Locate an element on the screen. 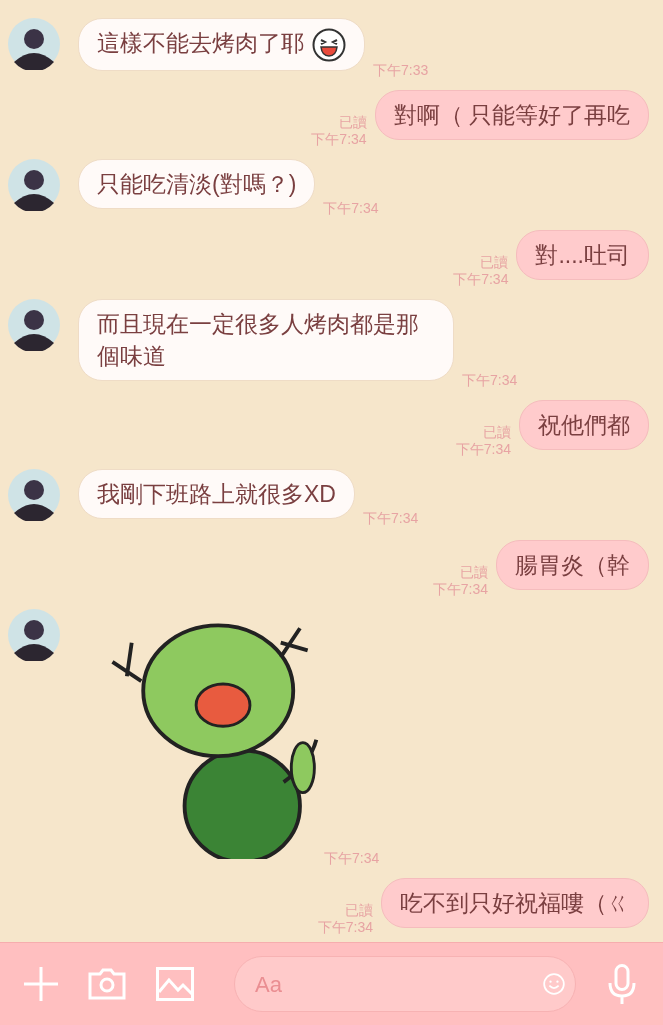 The width and height of the screenshot is (663, 1025). message-bubble: 腸胃炎（幹 is located at coordinates (572, 564).